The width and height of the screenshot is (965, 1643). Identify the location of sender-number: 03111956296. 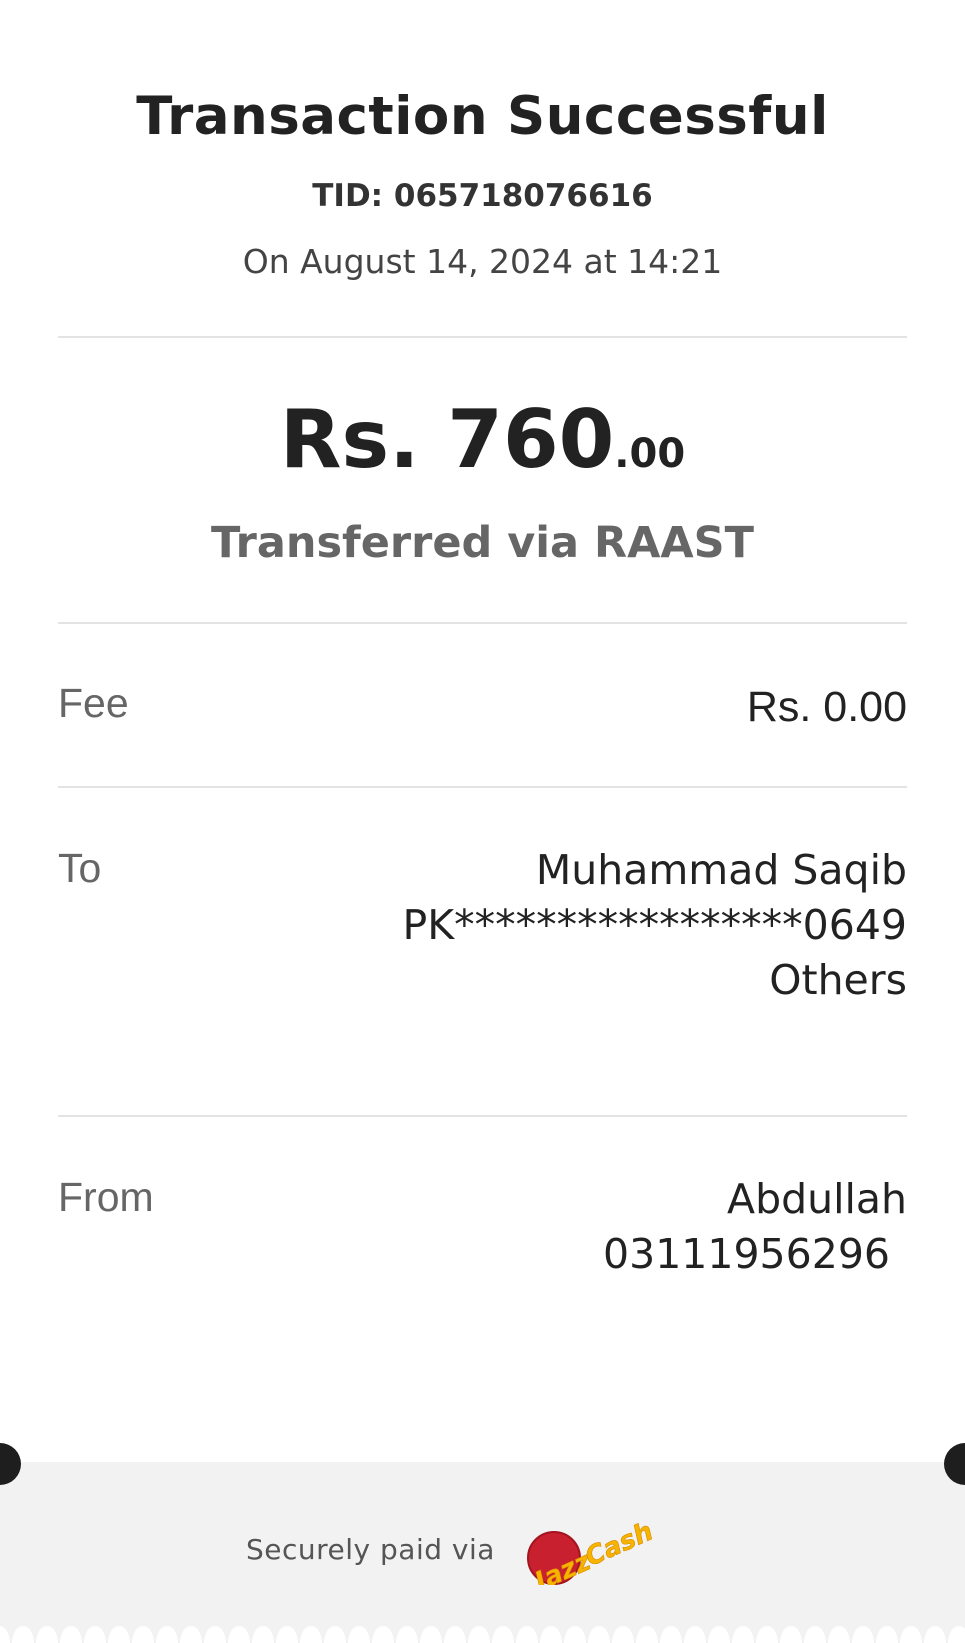
(746, 1254).